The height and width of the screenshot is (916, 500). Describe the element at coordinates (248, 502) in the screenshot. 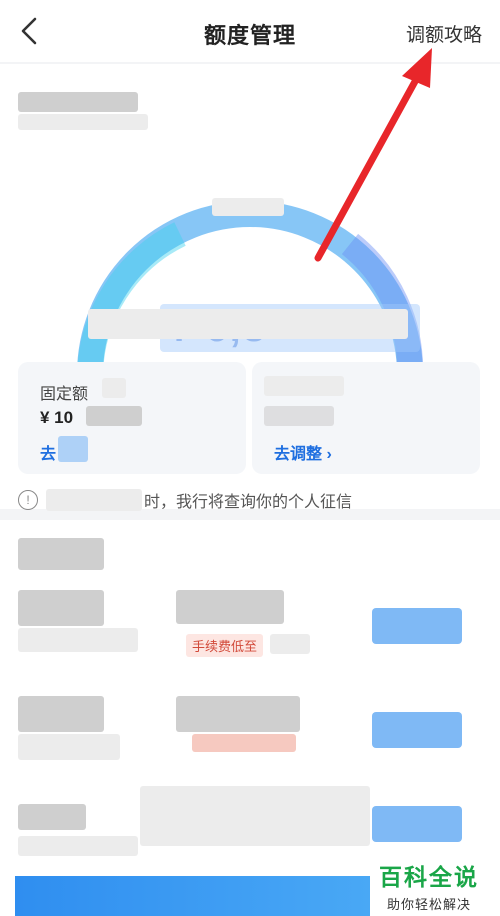

I see `credit-notice-text: 时，我行将查询你的个人征信` at that location.